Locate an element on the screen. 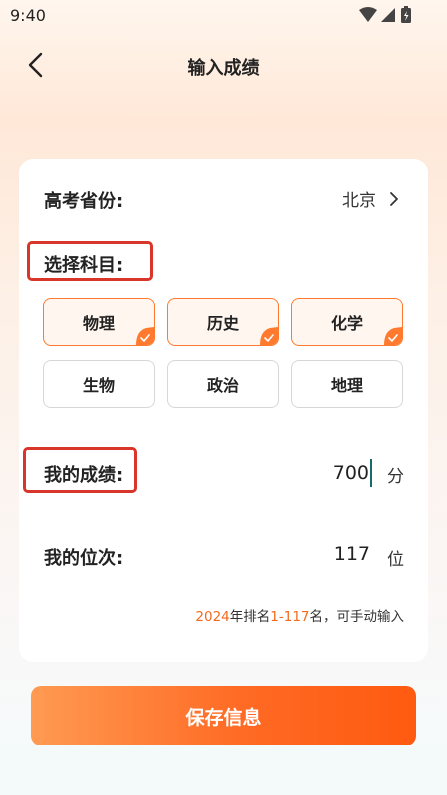 The width and height of the screenshot is (447, 795). rank-hint-text2: 名，可手动输入 is located at coordinates (357, 617).